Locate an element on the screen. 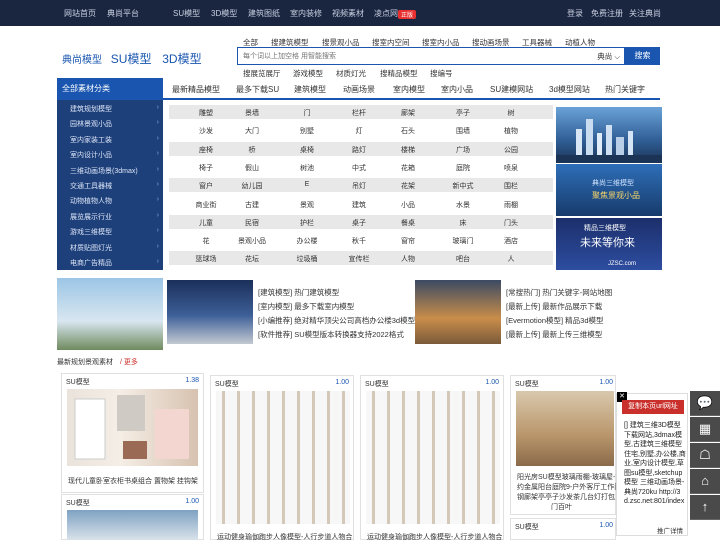  site-logo: 典尚模型 SU模型 3D模型 is located at coordinates (132, 58).